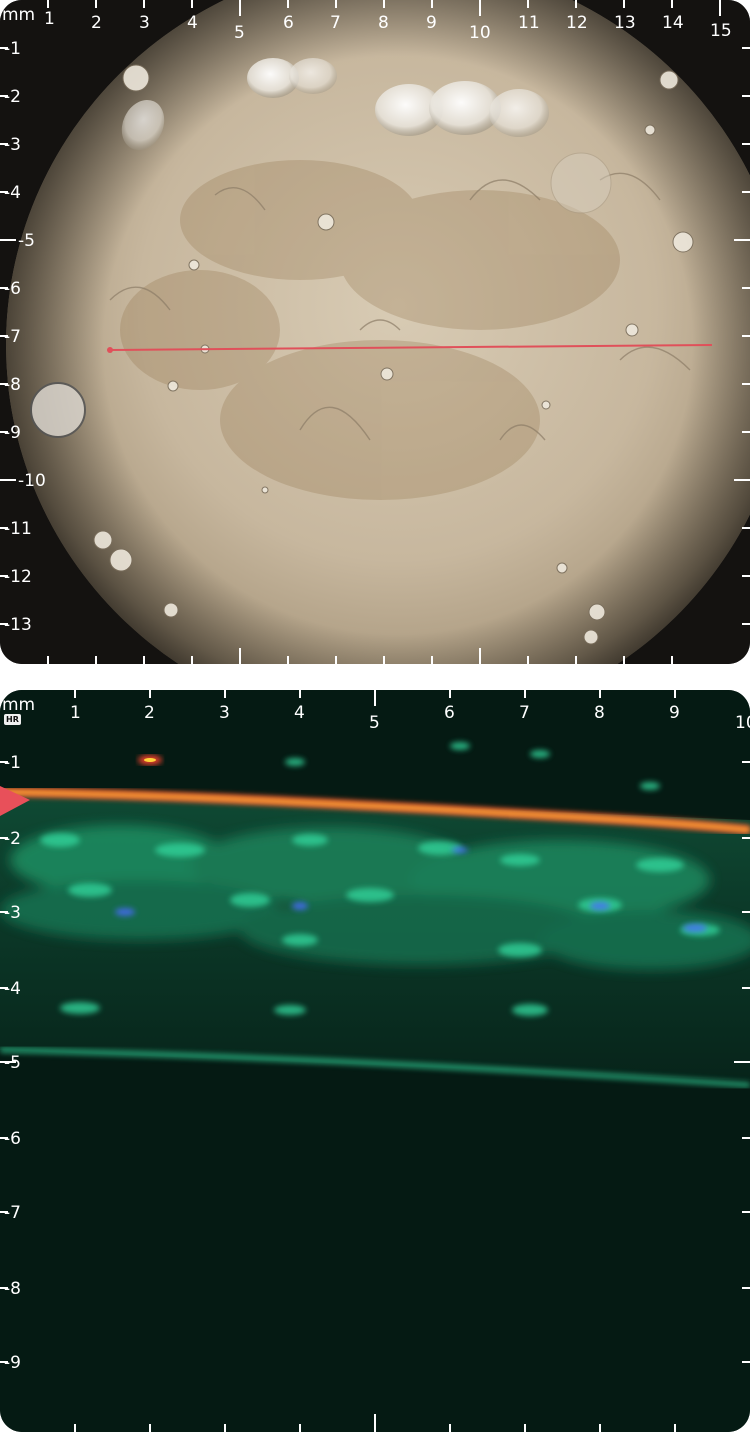  Describe the element at coordinates (673, 23) in the screenshot. I see `svg-text: 14` at that location.